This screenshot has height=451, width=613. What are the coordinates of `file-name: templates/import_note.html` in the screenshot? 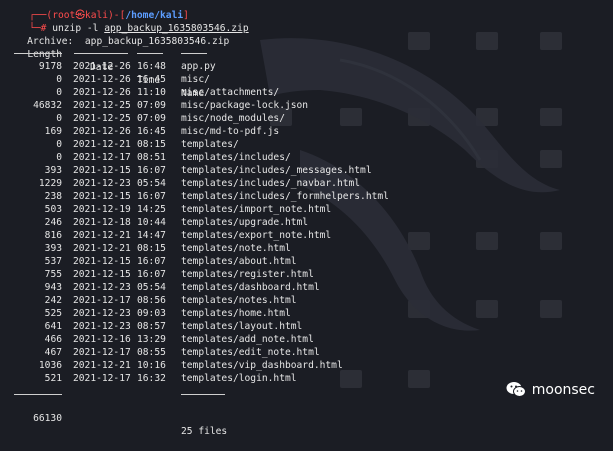 It's located at (256, 209).